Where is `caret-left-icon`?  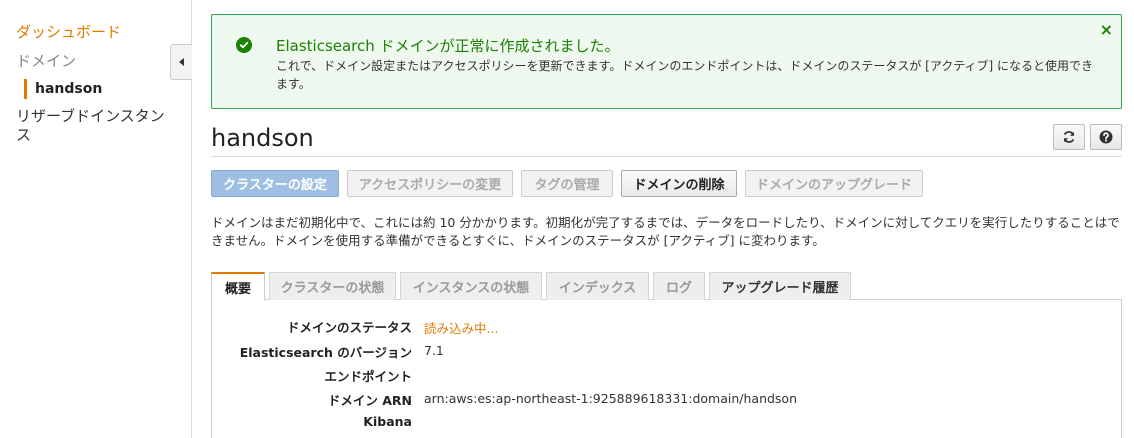
caret-left-icon is located at coordinates (181, 62).